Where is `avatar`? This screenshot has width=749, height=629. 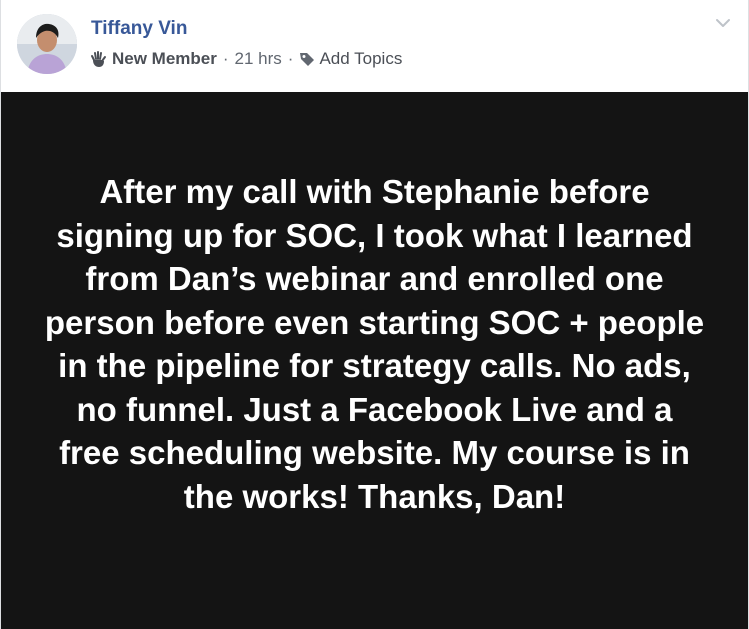
avatar is located at coordinates (47, 44).